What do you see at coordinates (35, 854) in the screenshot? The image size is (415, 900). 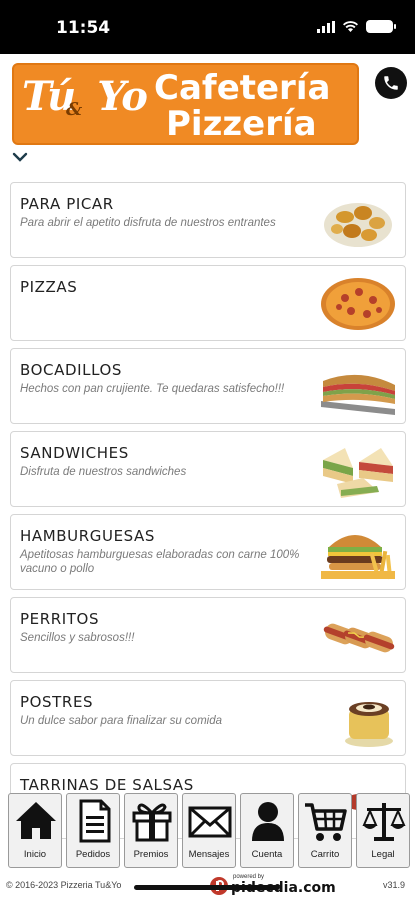 I see `tab-label: Inicio` at bounding box center [35, 854].